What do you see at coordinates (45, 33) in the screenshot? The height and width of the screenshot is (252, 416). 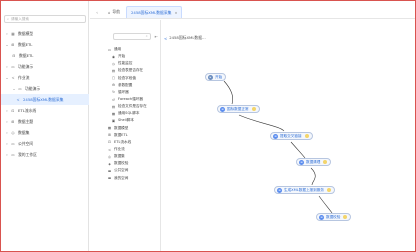 I see `nav-item-data-model: › ▦ 数据模型` at bounding box center [45, 33].